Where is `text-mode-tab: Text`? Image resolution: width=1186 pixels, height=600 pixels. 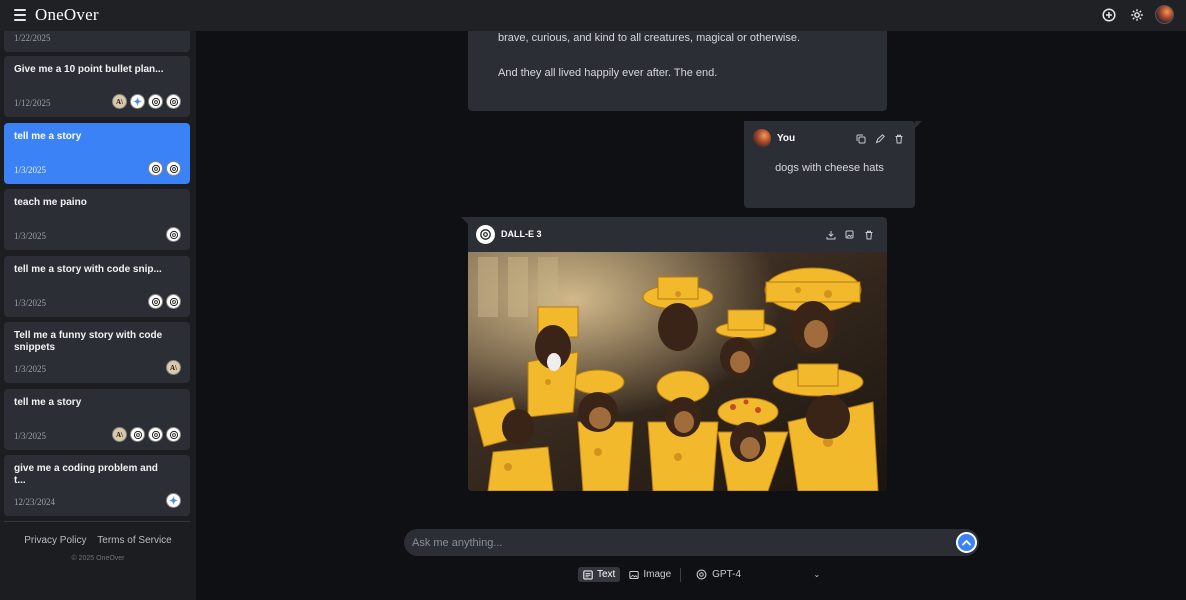 text-mode-tab: Text is located at coordinates (599, 574).